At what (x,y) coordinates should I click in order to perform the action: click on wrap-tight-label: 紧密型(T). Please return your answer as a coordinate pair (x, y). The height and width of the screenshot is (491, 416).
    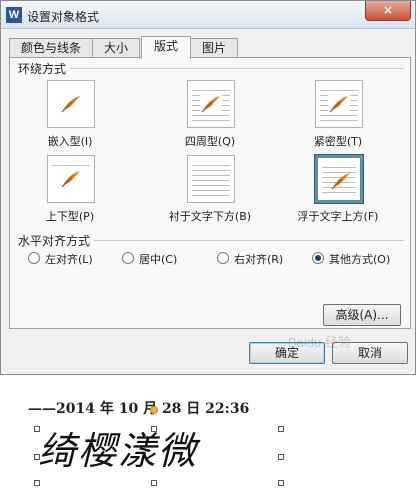
    Looking at the image, I should click on (338, 141).